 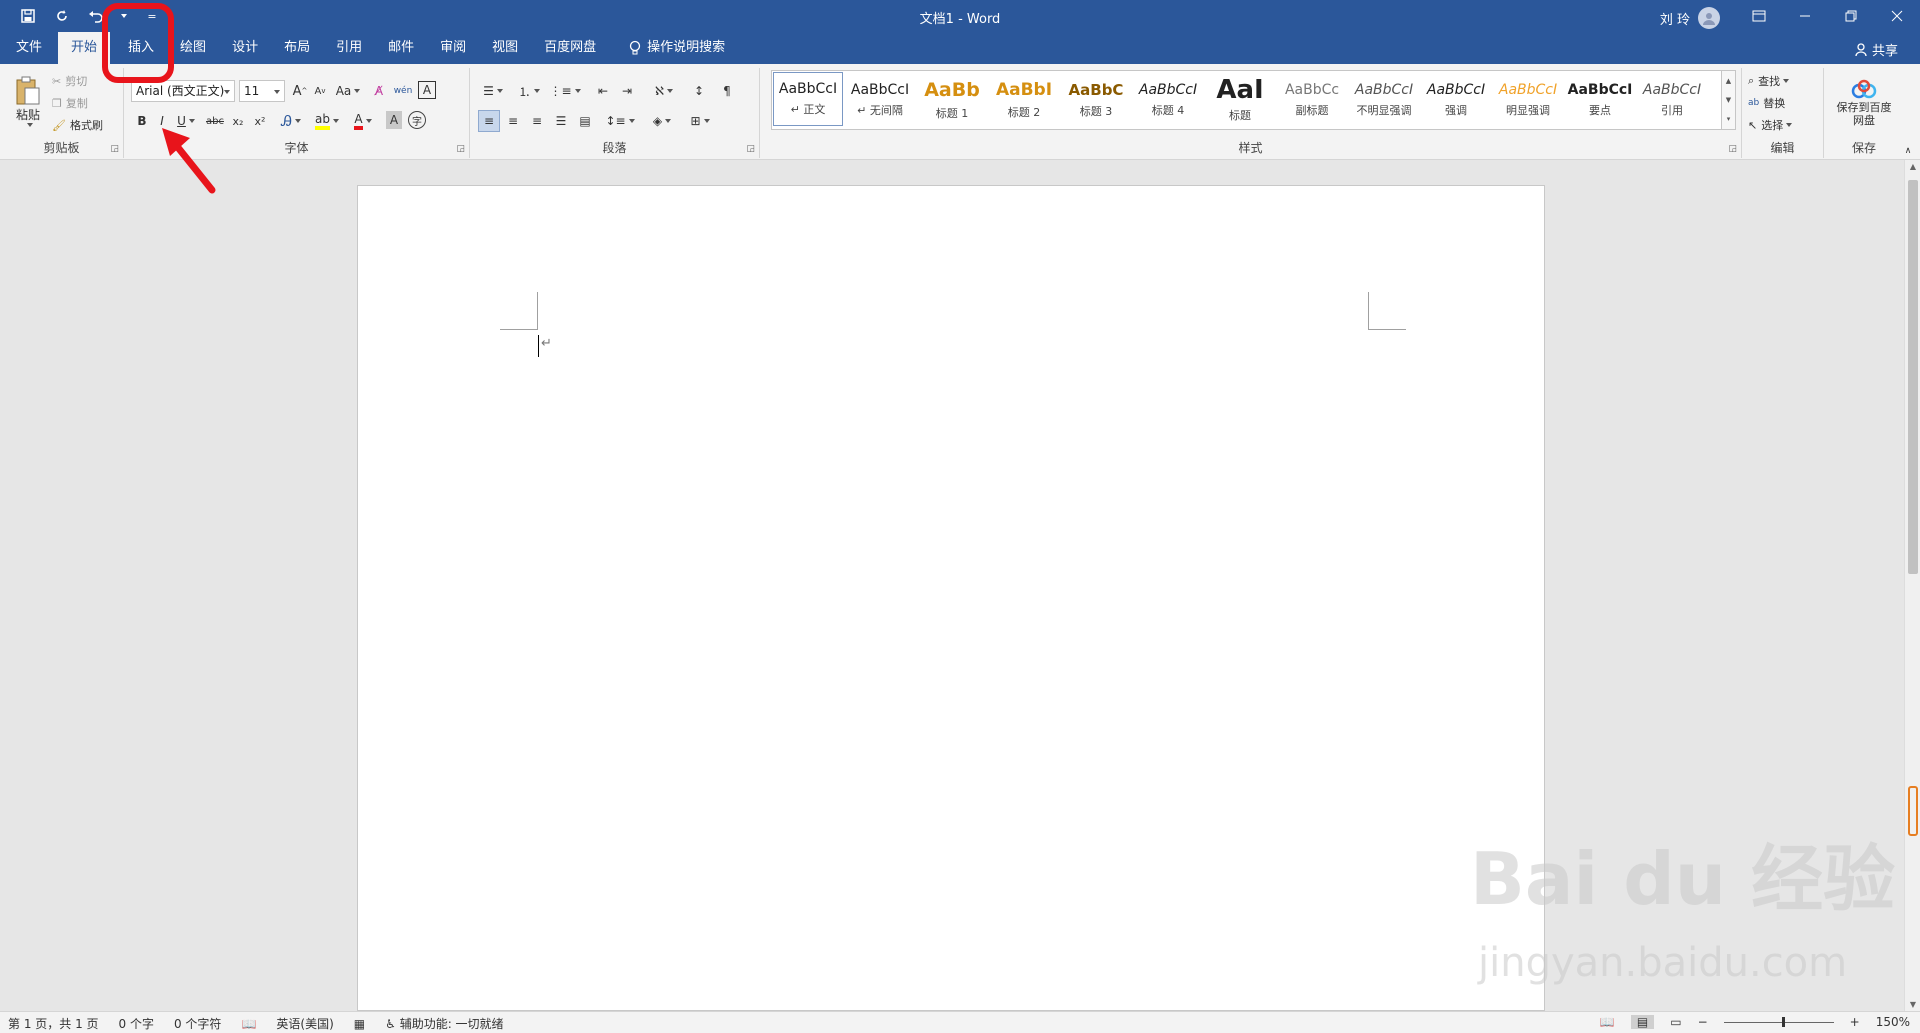 I want to click on accessibility-status: ♿︎ 辅助功能: 一切就绪, so click(x=444, y=1023).